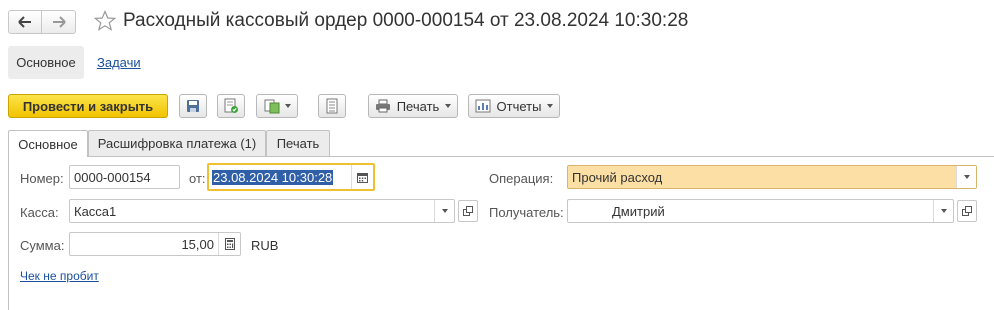  I want to click on create-based-on-icon, so click(271, 106).